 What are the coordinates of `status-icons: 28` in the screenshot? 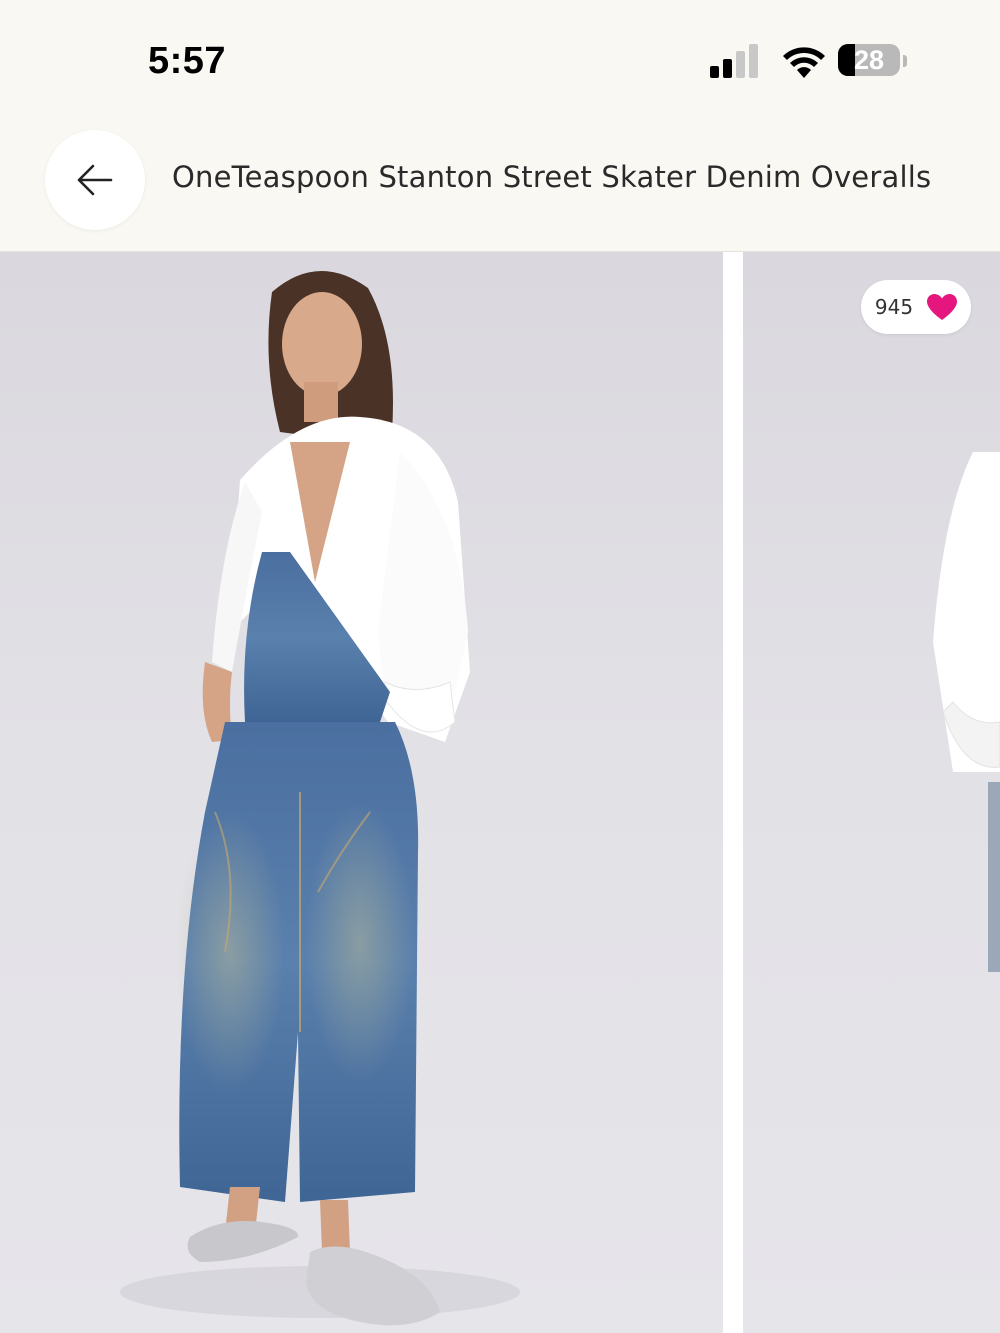 It's located at (811, 63).